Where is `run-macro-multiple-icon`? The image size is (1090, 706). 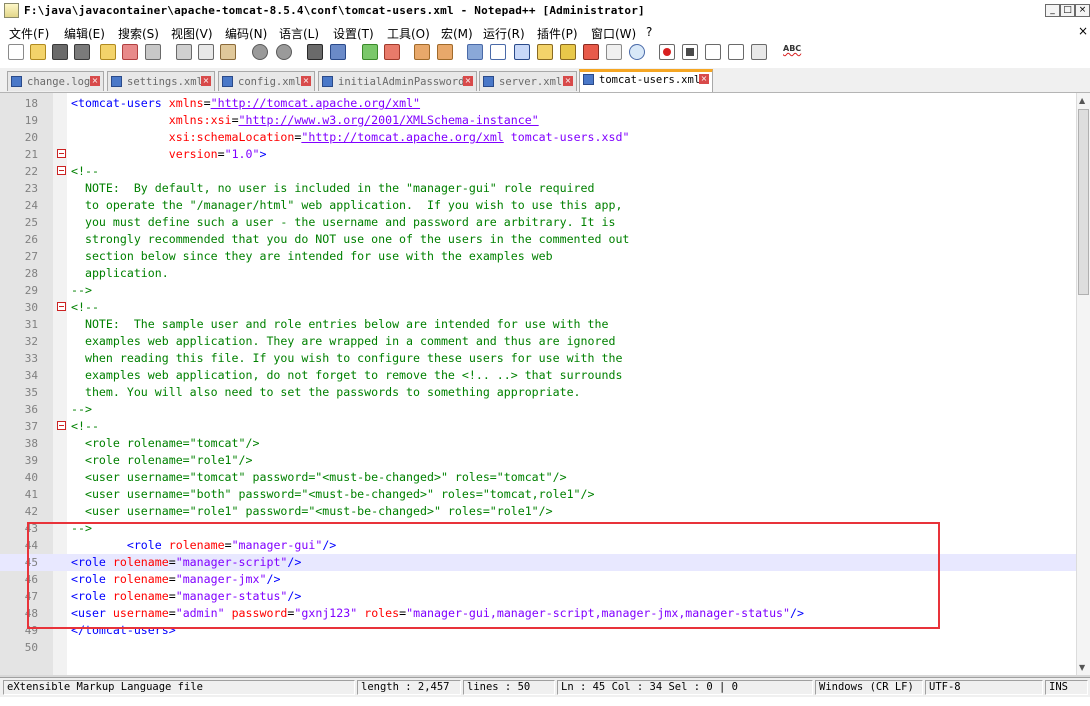 run-macro-multiple-icon is located at coordinates (736, 52).